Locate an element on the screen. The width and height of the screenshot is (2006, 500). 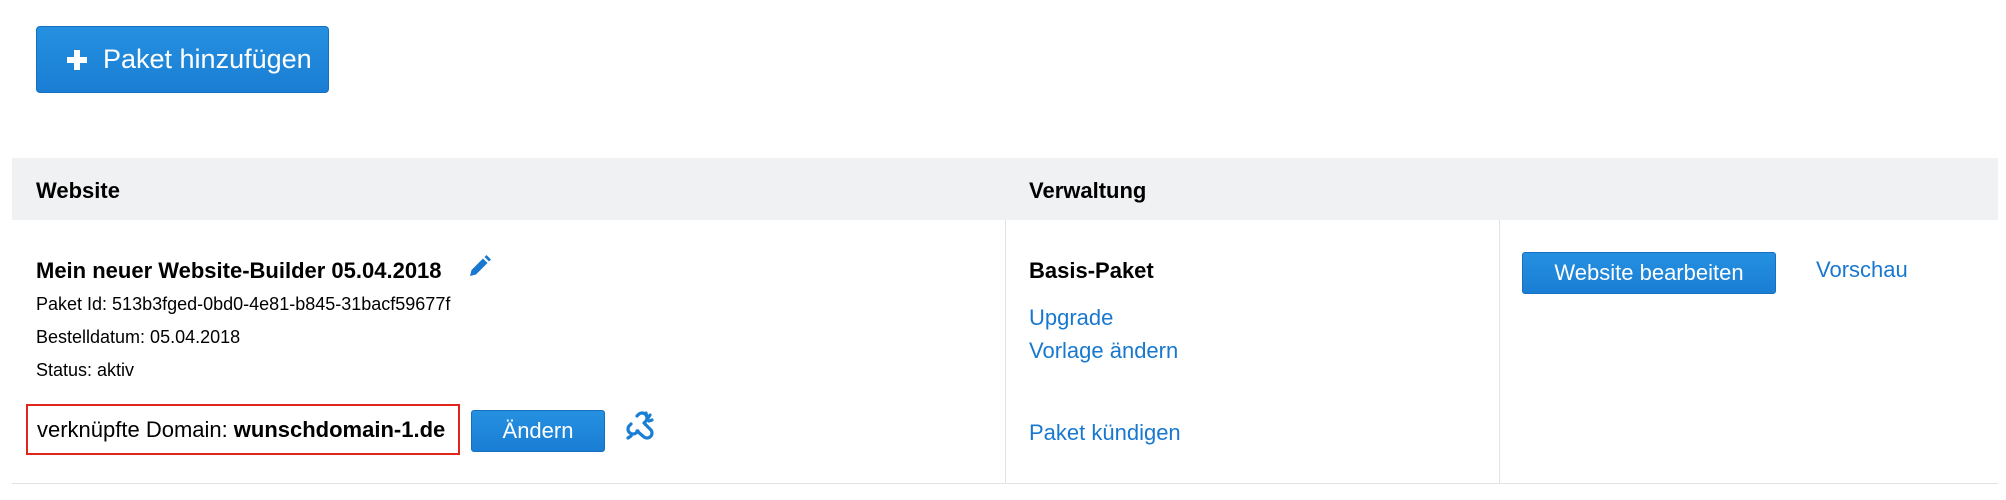
table-header: Website Verwaltung is located at coordinates (1005, 189).